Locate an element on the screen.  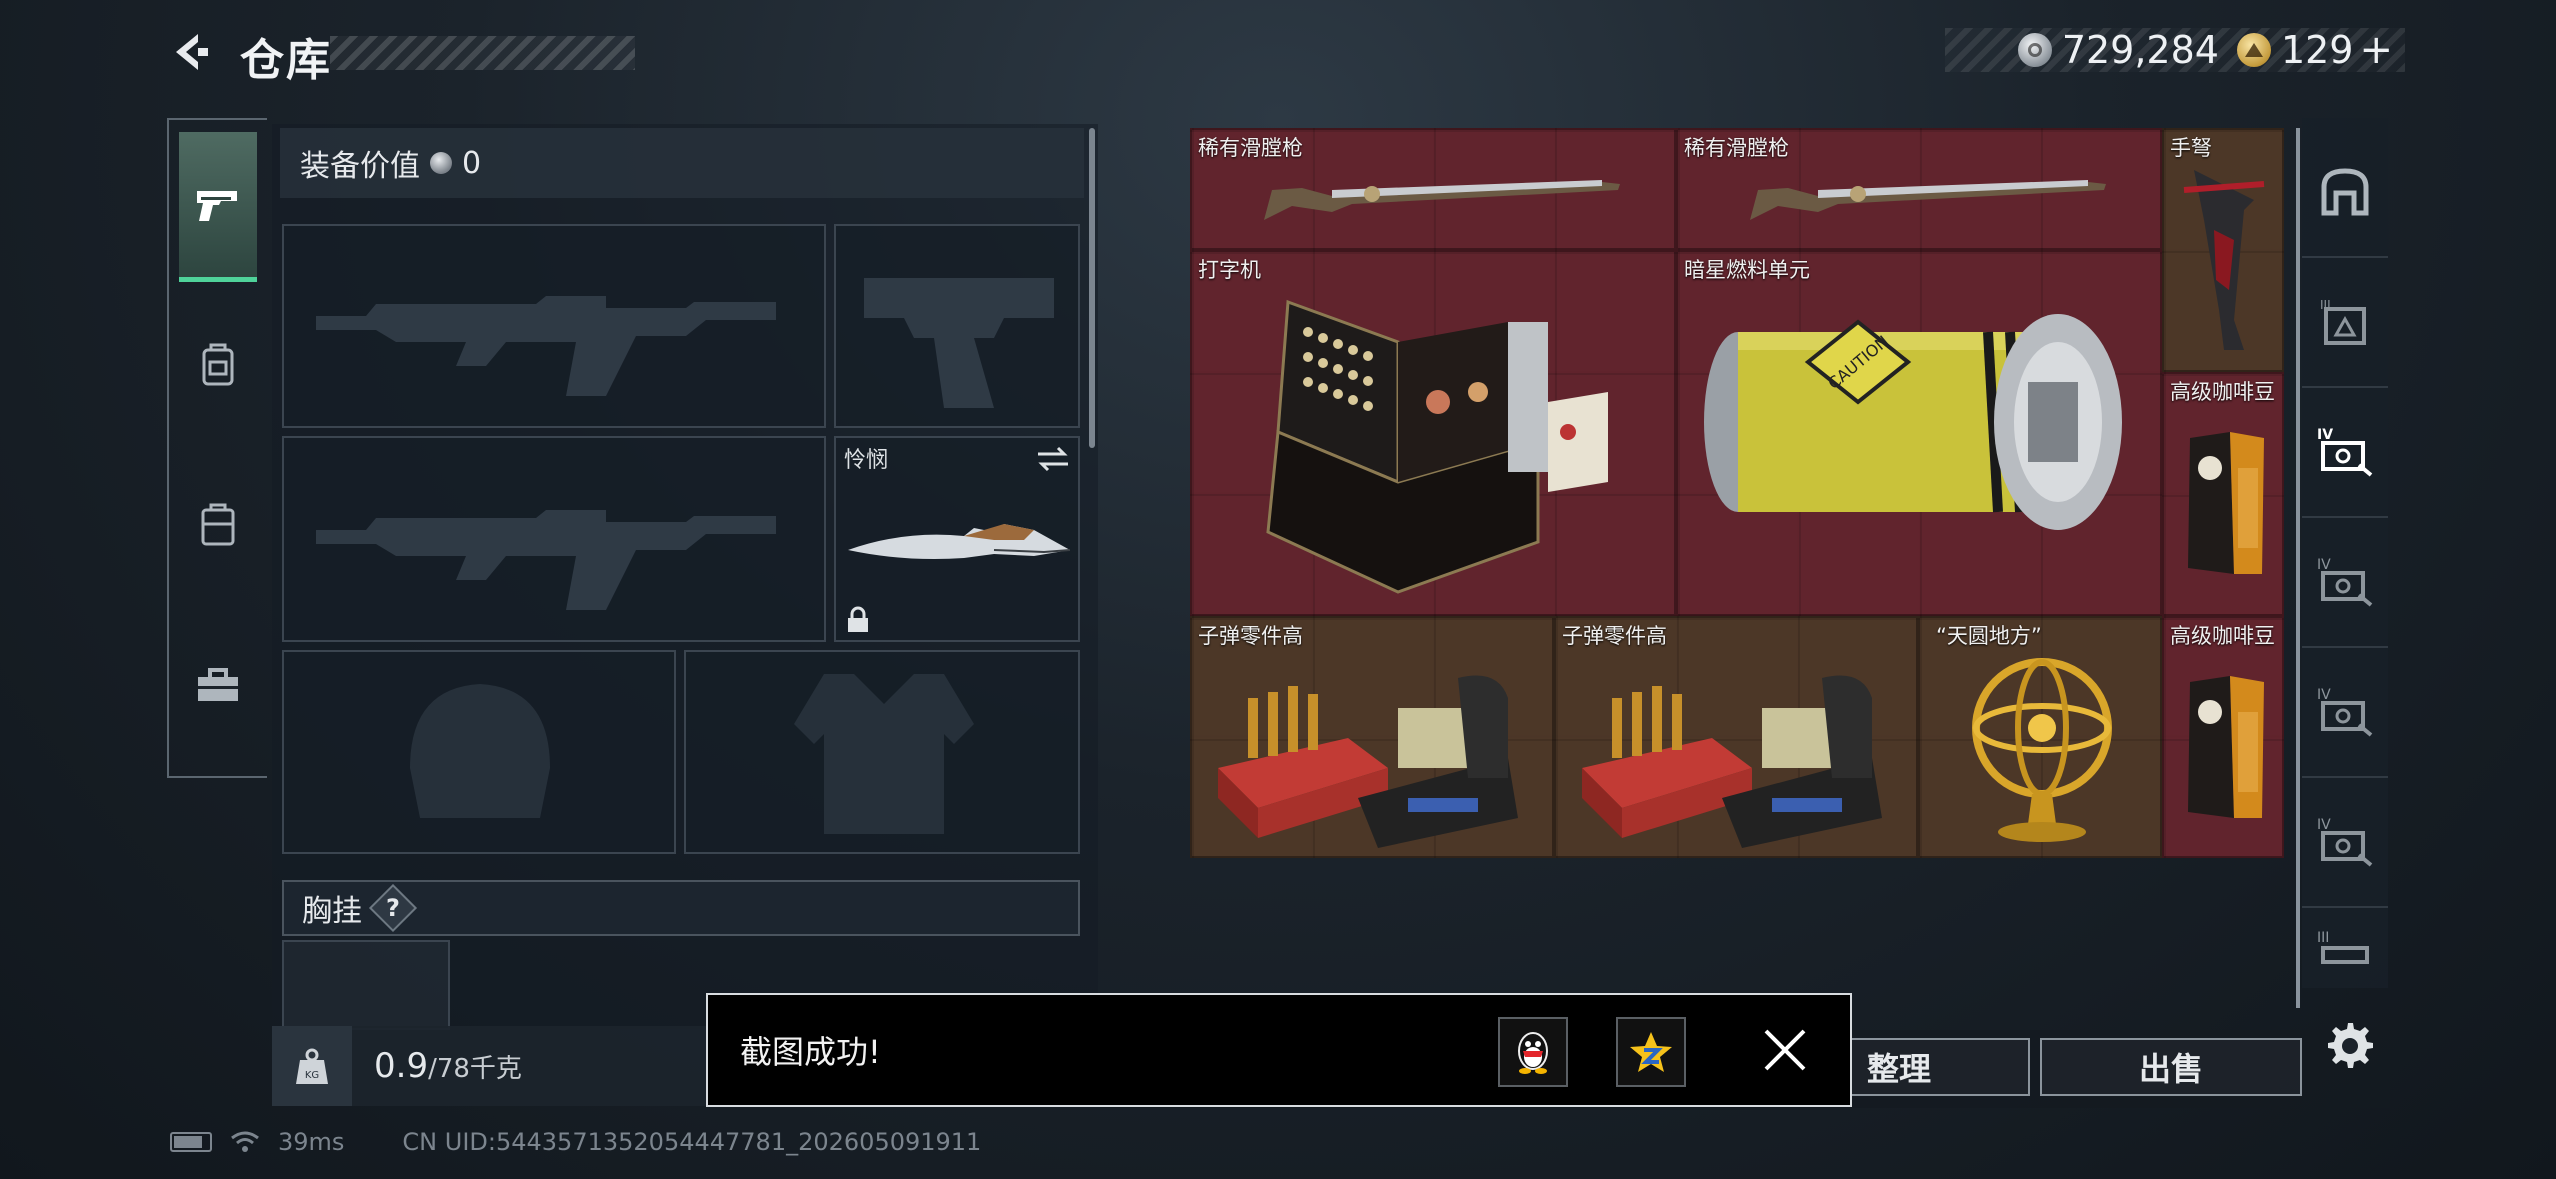
screenshot-toast: 截图成功! is located at coordinates (1279, 1050).